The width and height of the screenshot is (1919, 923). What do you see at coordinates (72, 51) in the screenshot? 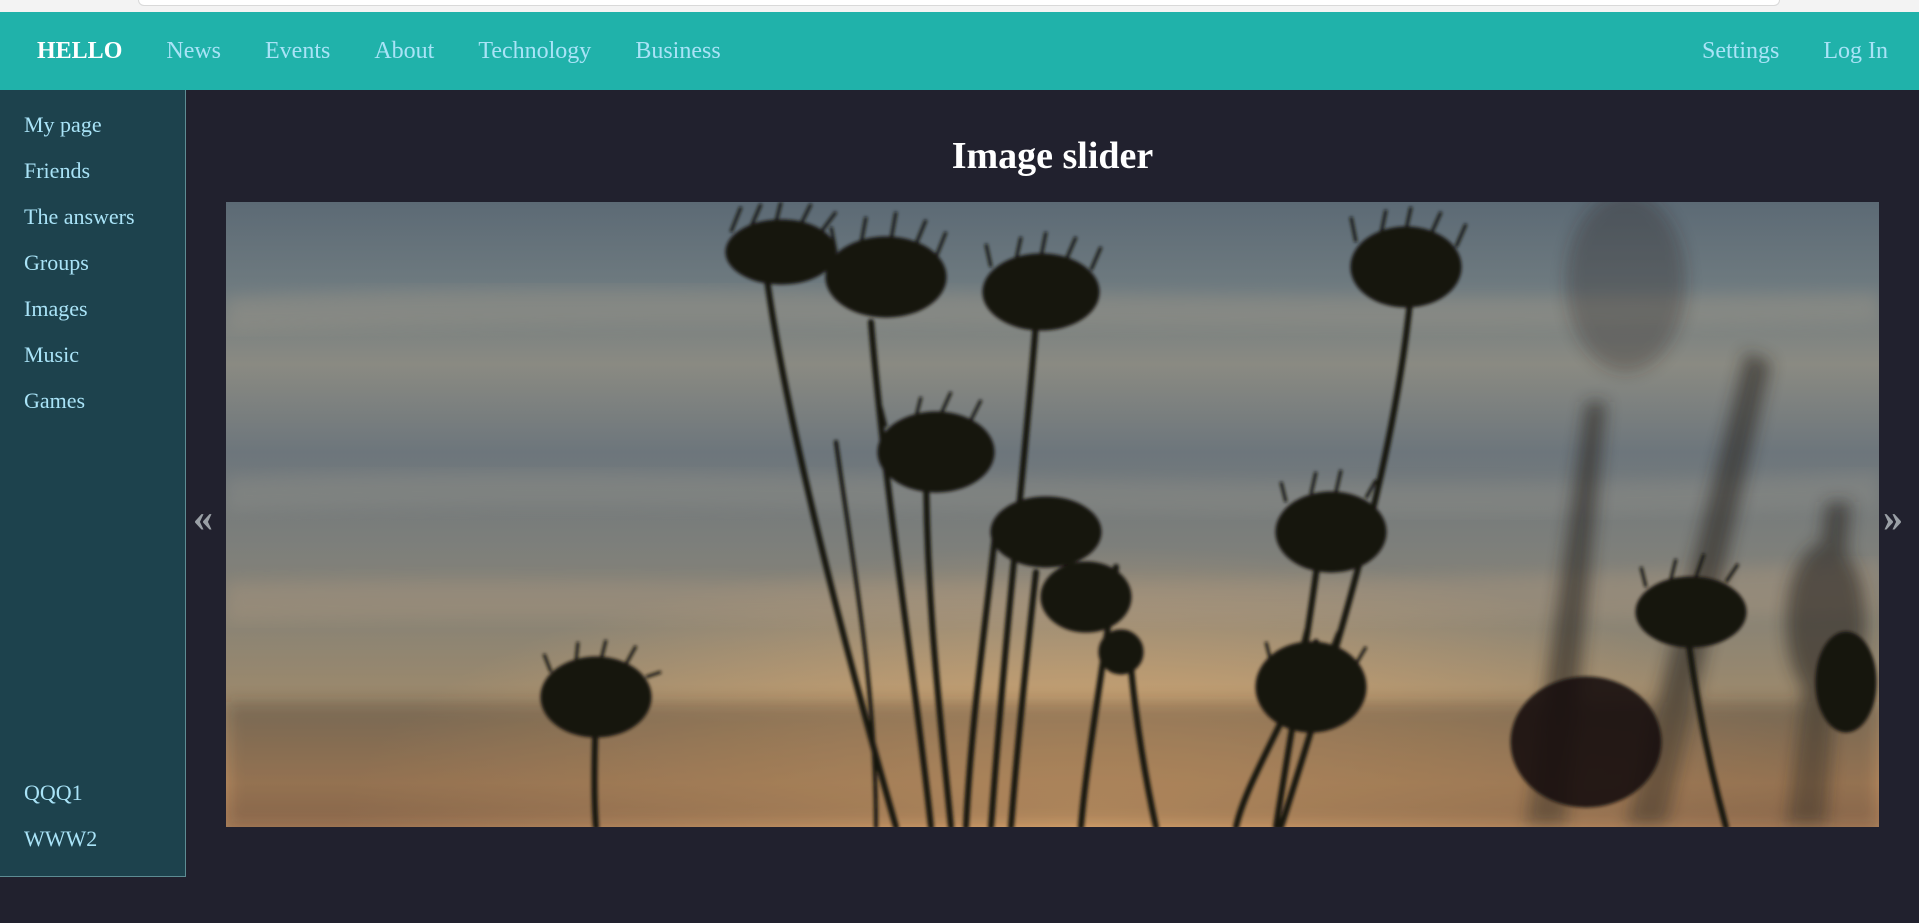
I see `brand-logo: HELLO` at bounding box center [72, 51].